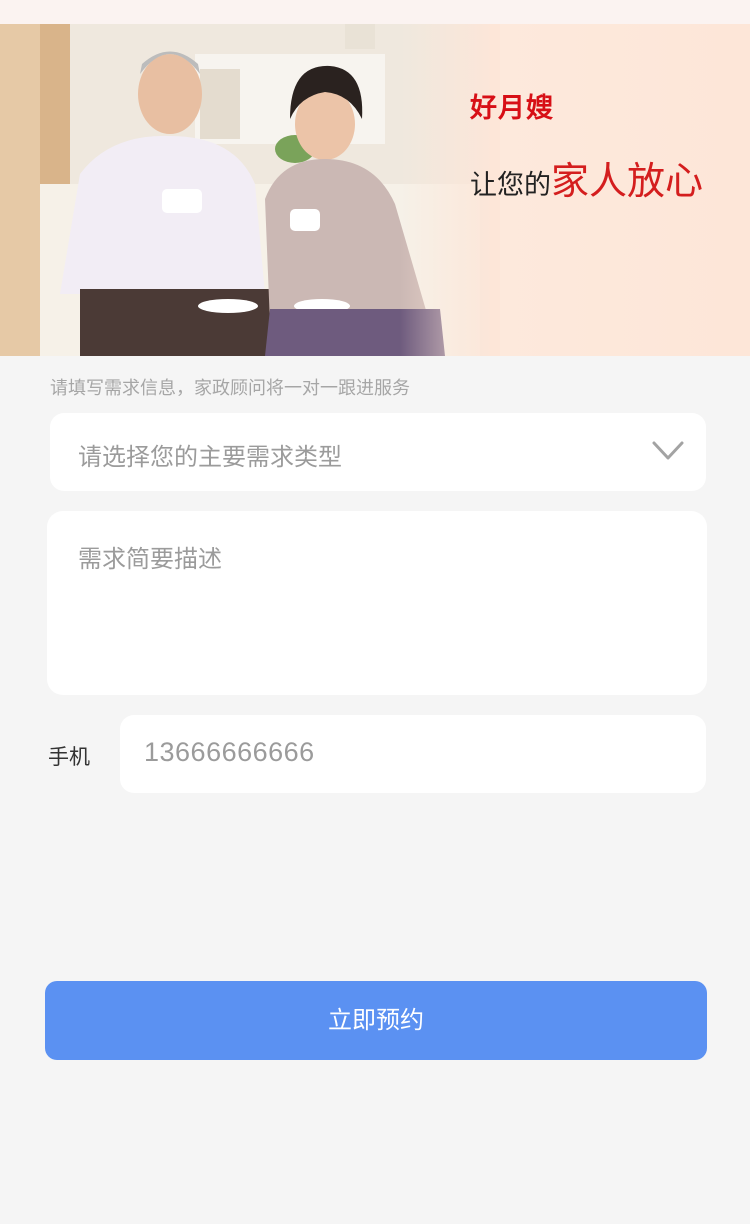 This screenshot has height=1224, width=750. What do you see at coordinates (668, 450) in the screenshot?
I see `chevron-down-icon` at bounding box center [668, 450].